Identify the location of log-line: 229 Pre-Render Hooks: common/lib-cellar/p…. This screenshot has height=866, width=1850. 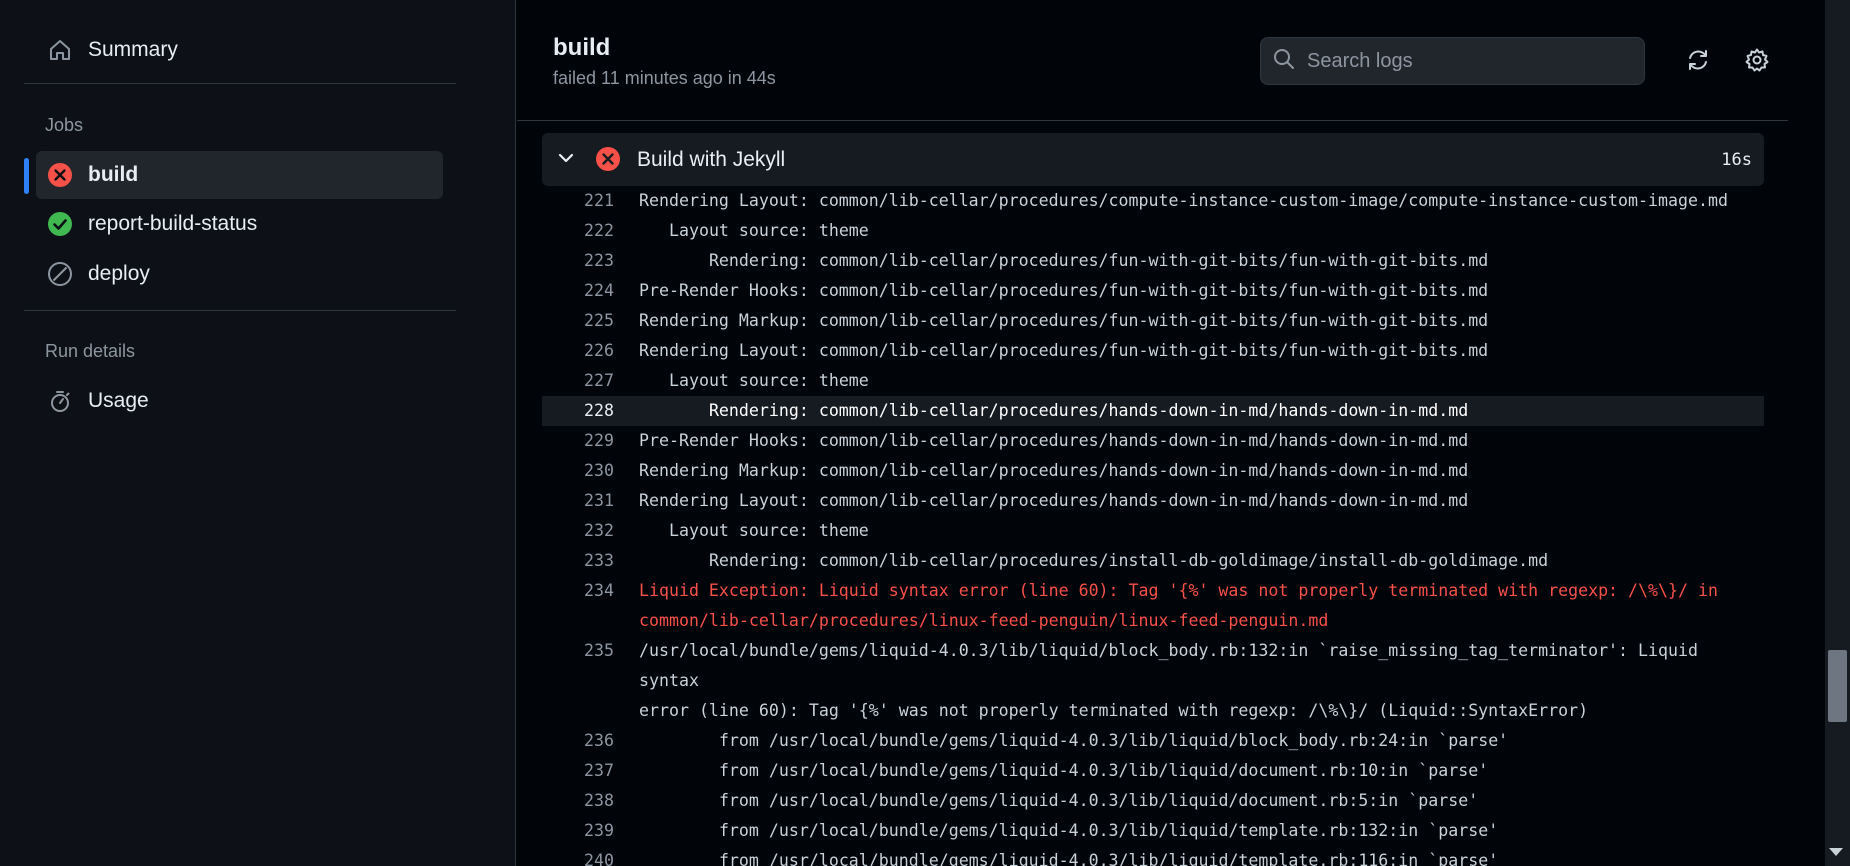
(1153, 441).